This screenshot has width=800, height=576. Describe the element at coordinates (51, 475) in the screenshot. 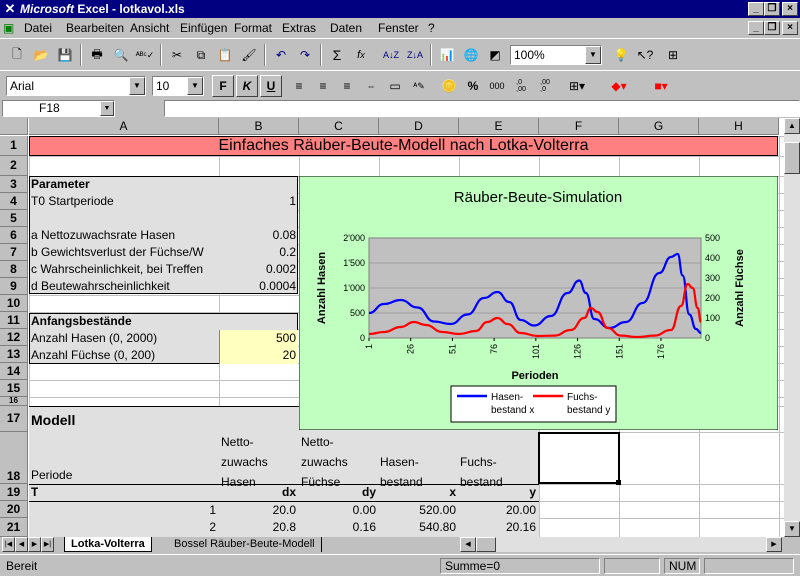

I see `periode-label: Periode` at that location.